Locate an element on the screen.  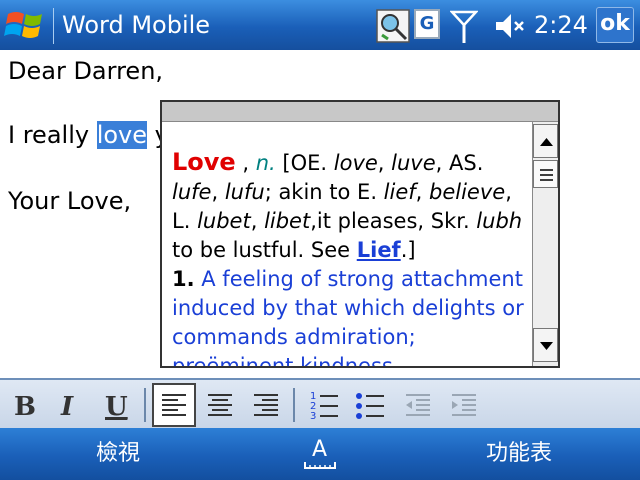
title-bar: Word Mobile G 2:24 ok is located at coordinates (320, 25).